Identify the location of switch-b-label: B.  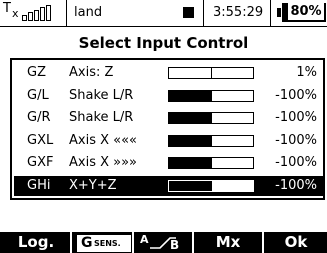
(175, 245).